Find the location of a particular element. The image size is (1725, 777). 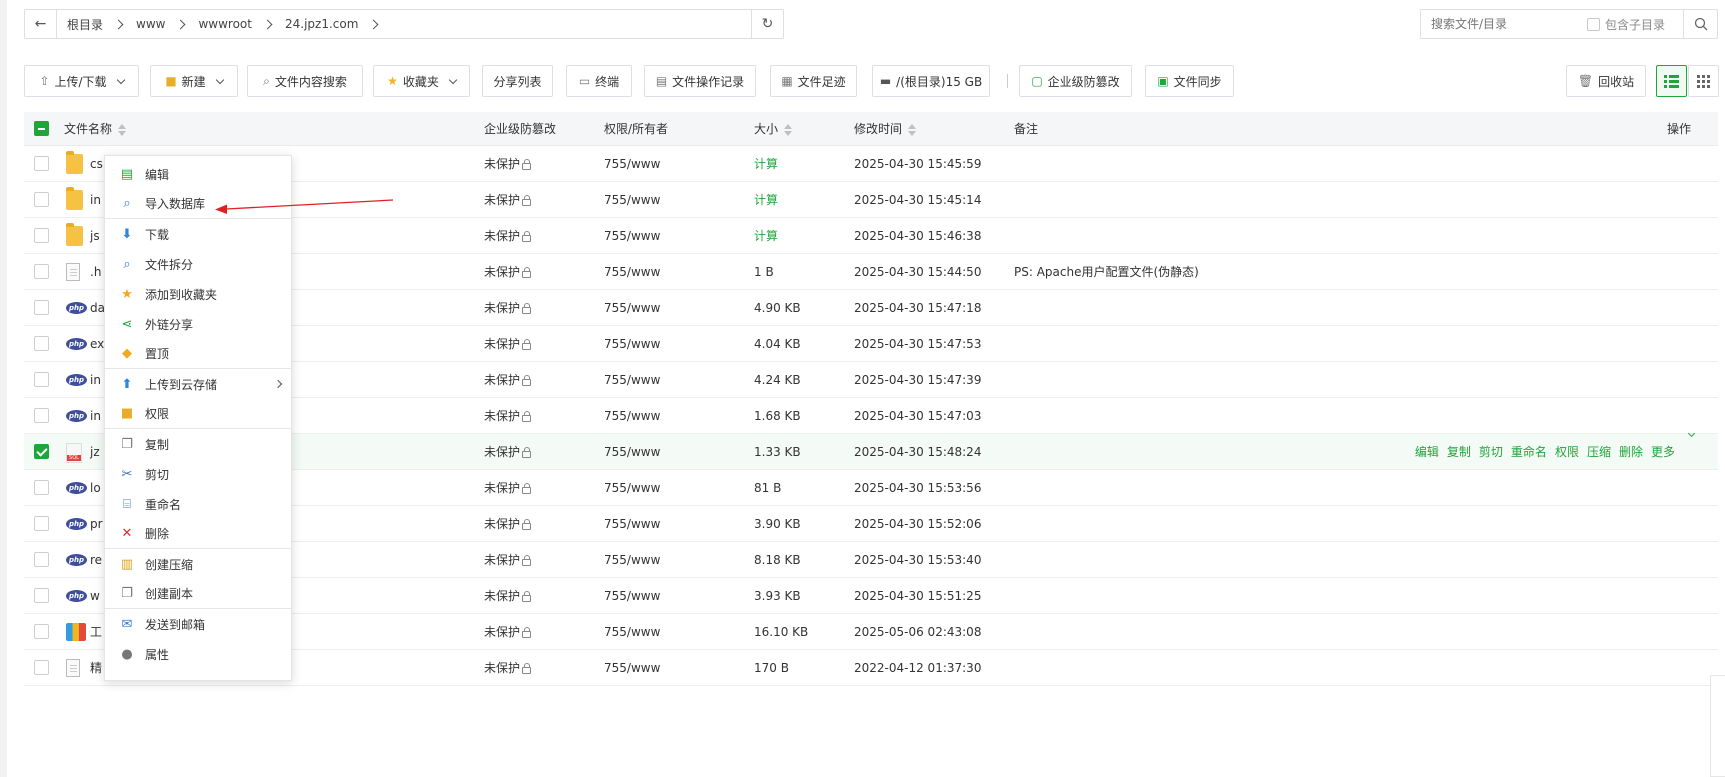

menu-item-13: ▥ 创建压缩 is located at coordinates (198, 564).